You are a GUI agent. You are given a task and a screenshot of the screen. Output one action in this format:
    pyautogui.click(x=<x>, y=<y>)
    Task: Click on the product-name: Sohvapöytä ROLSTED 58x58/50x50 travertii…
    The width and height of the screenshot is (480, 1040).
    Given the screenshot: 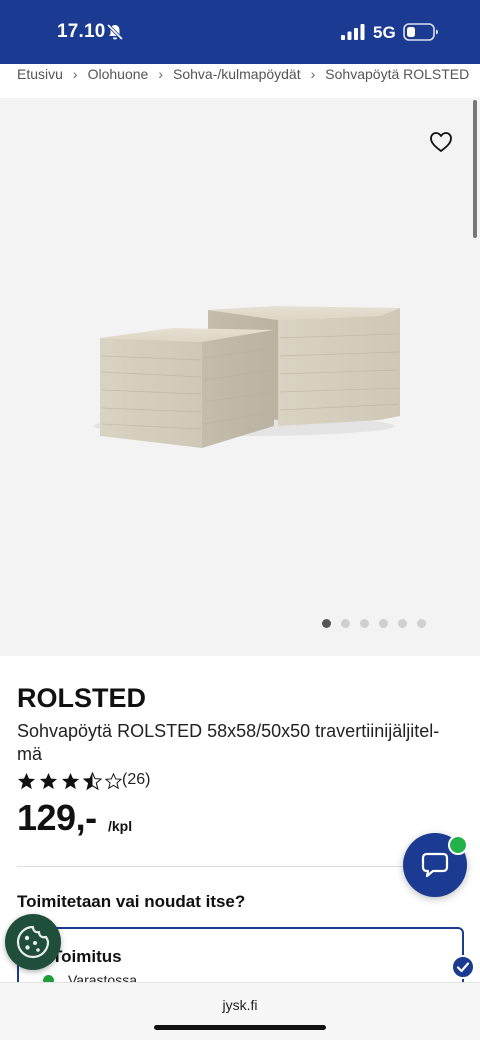 What is the action you would take?
    pyautogui.click(x=228, y=742)
    